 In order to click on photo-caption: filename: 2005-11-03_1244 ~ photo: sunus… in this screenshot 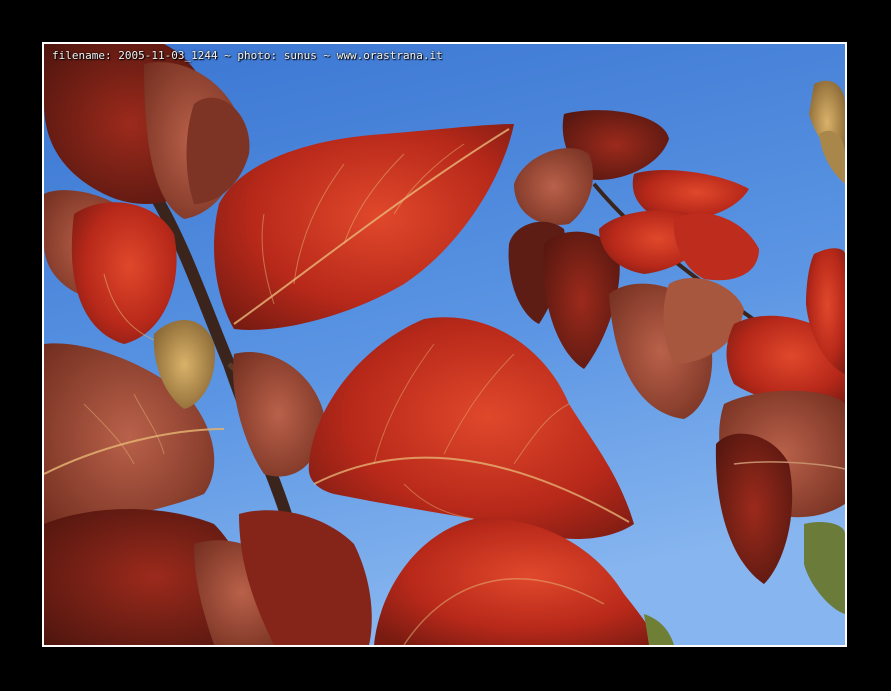, I will do `click(247, 55)`.